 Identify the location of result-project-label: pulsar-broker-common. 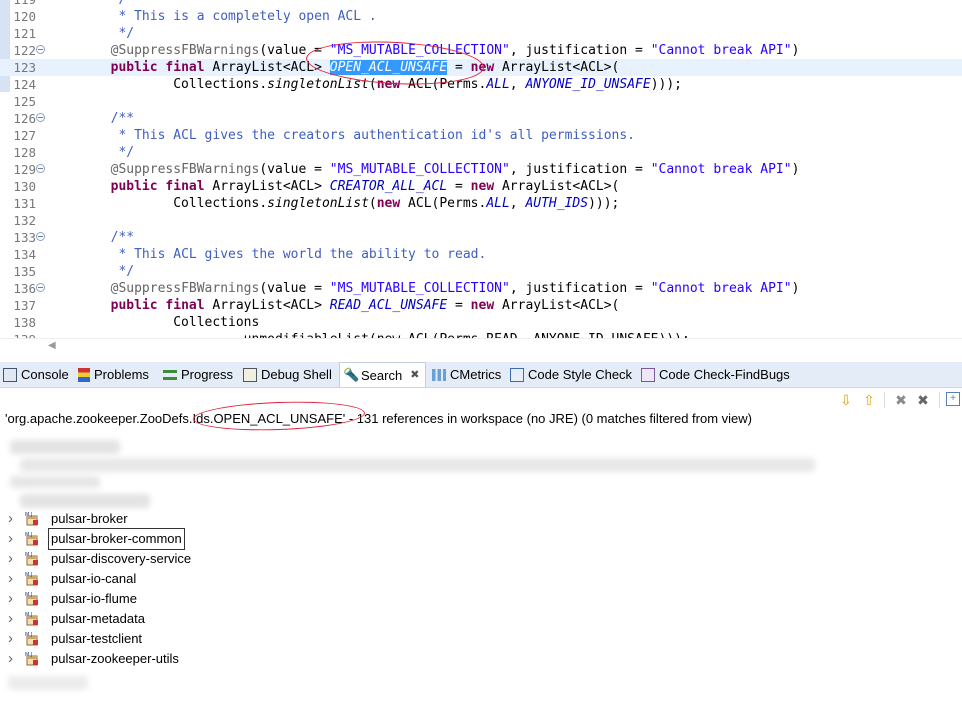
(116, 539).